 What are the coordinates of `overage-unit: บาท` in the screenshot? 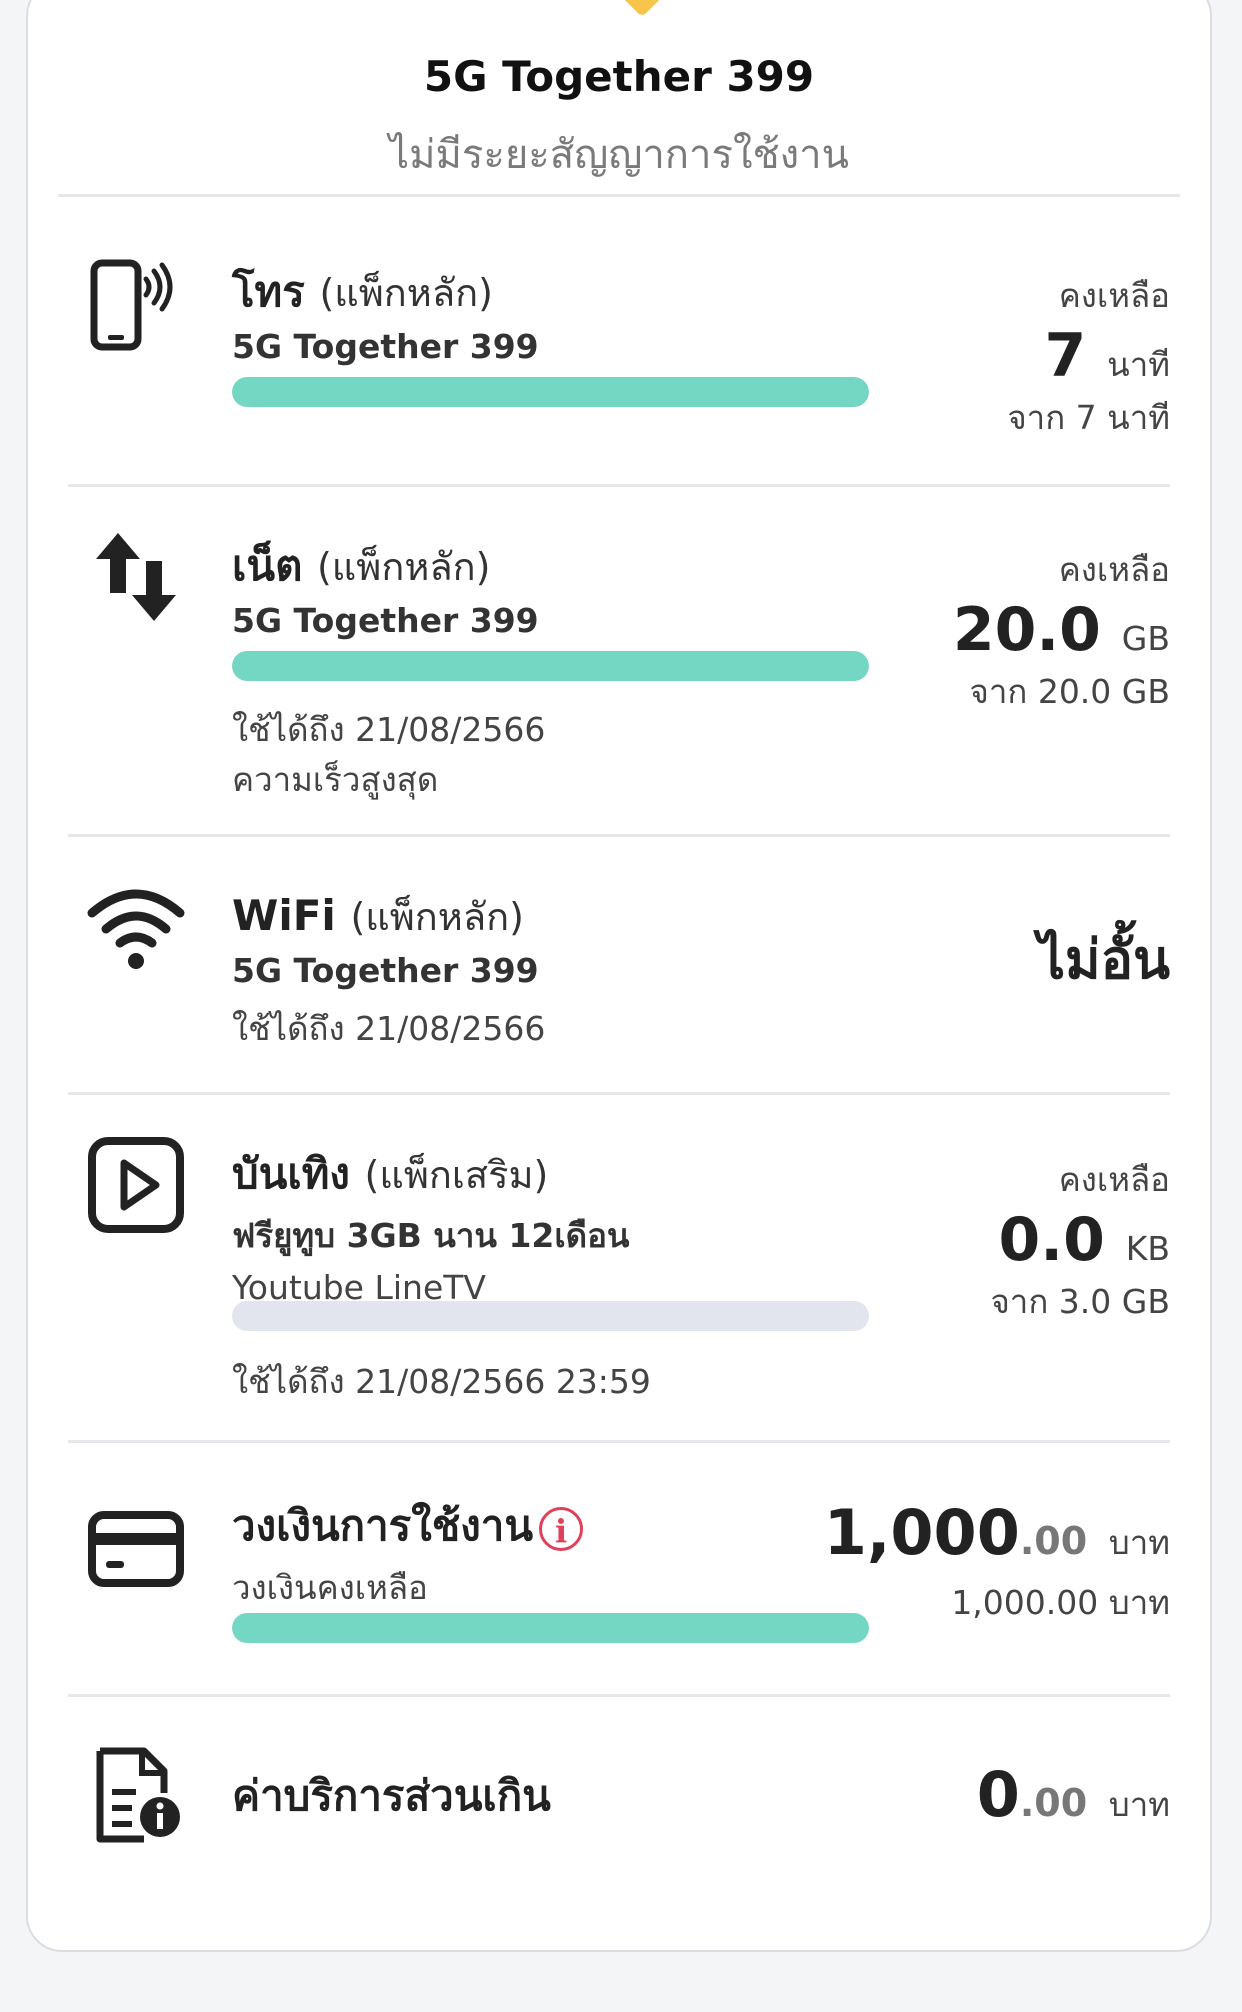 It's located at (1139, 1804).